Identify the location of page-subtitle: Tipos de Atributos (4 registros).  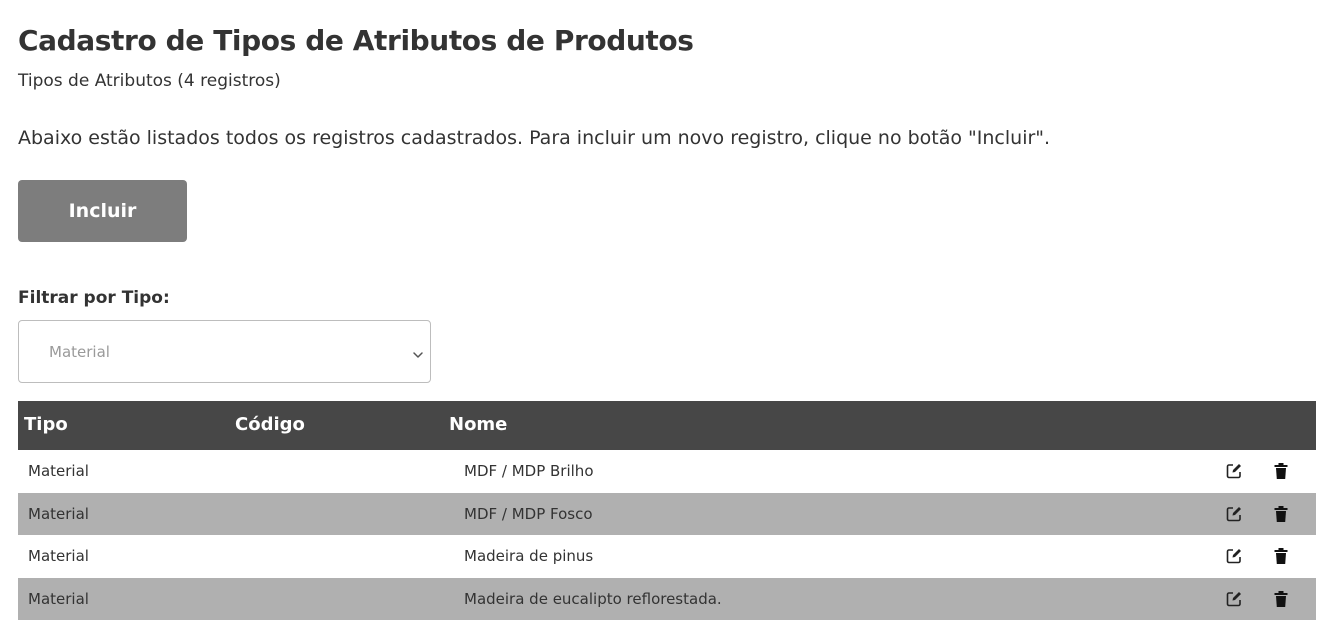
(149, 81).